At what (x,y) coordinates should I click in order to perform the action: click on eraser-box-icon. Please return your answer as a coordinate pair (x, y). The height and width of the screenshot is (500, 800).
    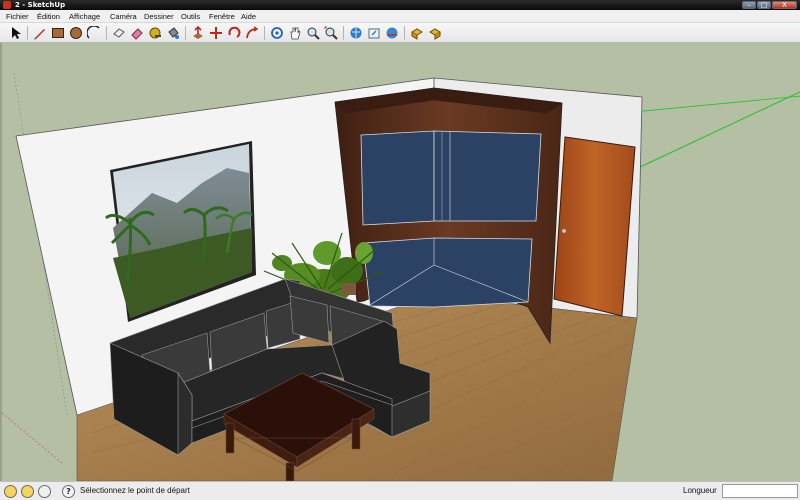
    Looking at the image, I should click on (119, 33).